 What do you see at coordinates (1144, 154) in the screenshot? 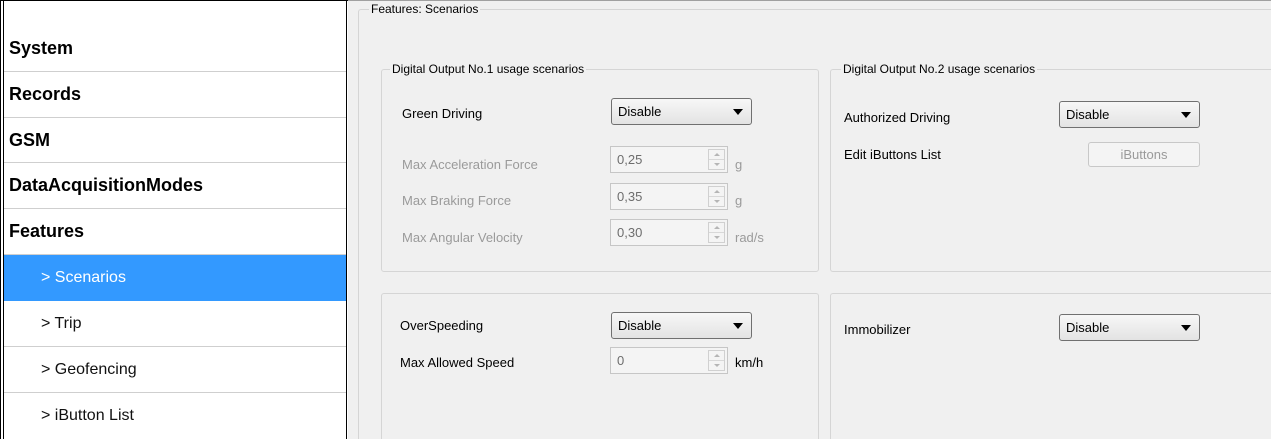
I see `ibuttons-button: iButtons` at bounding box center [1144, 154].